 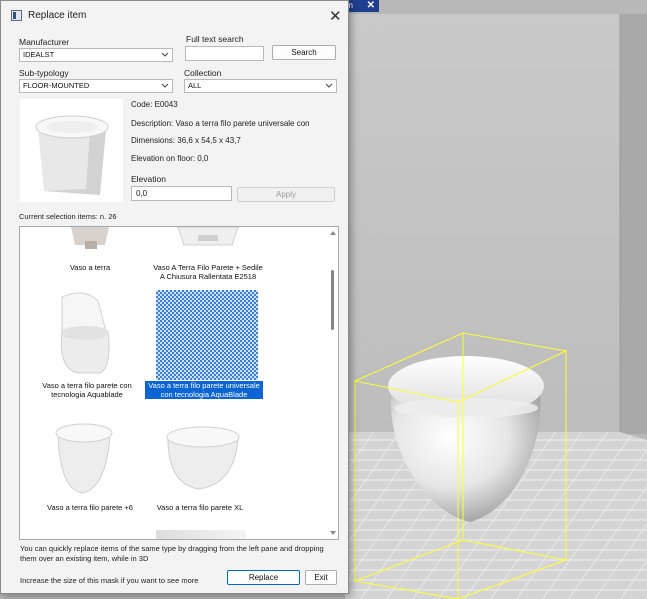 I want to click on scrollbar-thumb, so click(x=332, y=300).